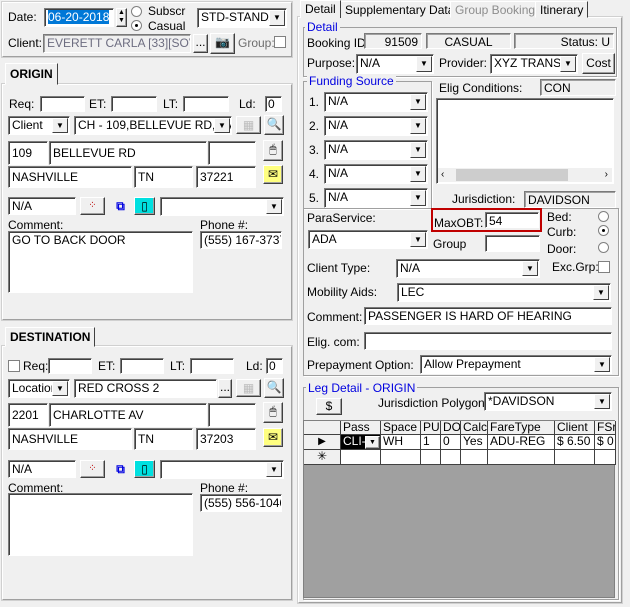  What do you see at coordinates (562, 9) in the screenshot?
I see `tab-itinerary: Itinerary` at bounding box center [562, 9].